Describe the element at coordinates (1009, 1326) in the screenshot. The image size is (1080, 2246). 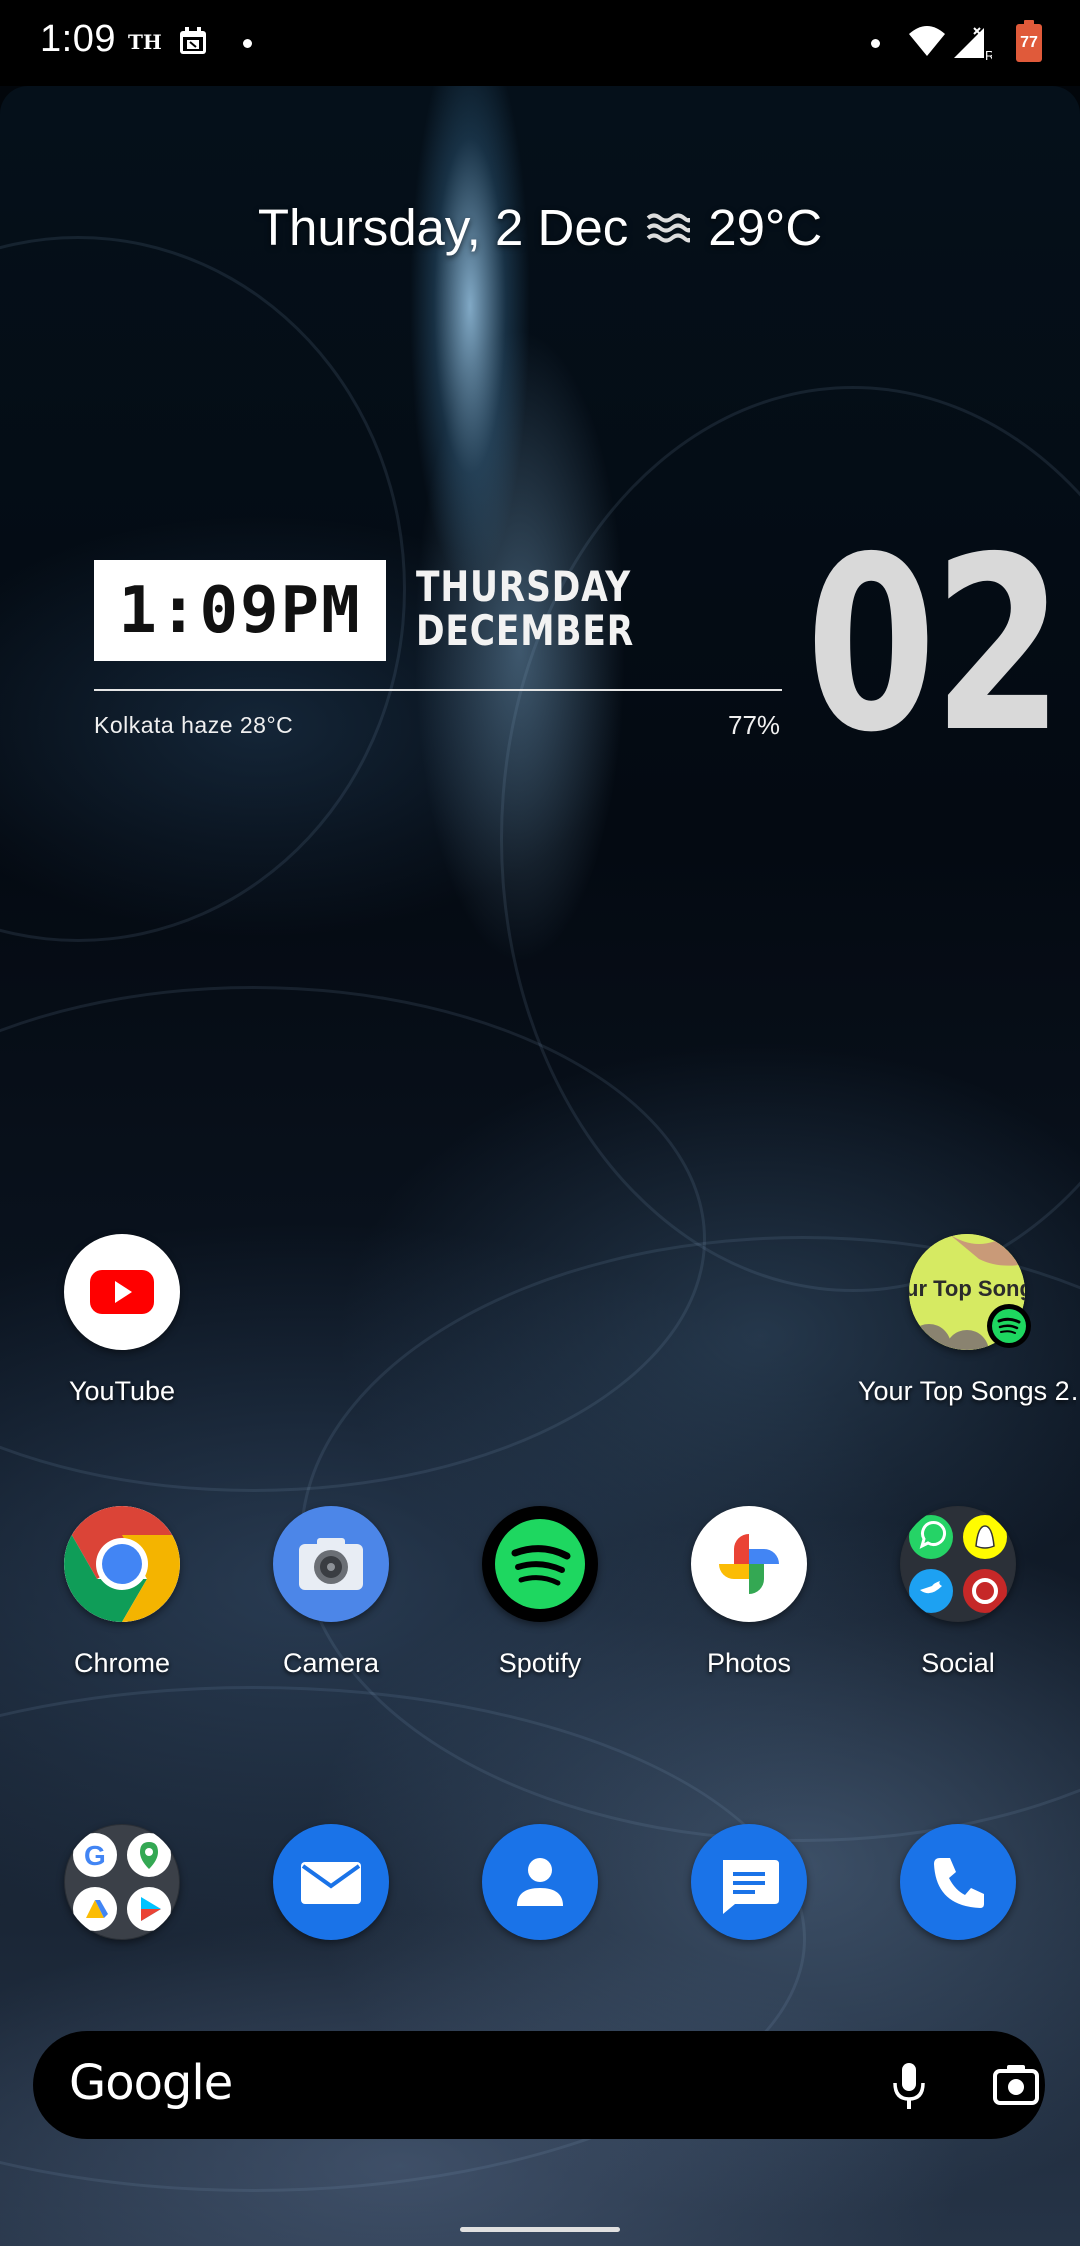
I see `spotify-badge-icon` at that location.